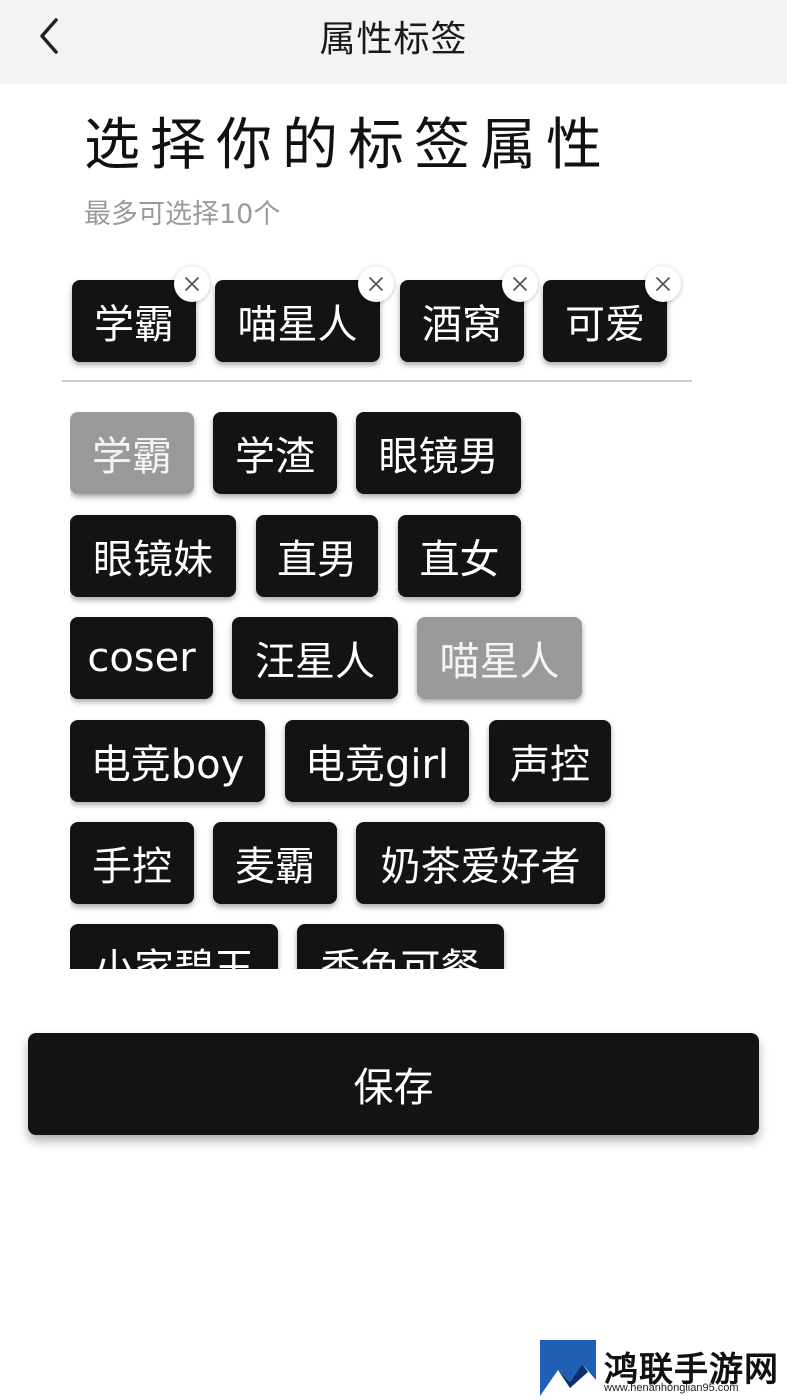  Describe the element at coordinates (315, 662) in the screenshot. I see `tag-chip-label: 汪星人` at that location.